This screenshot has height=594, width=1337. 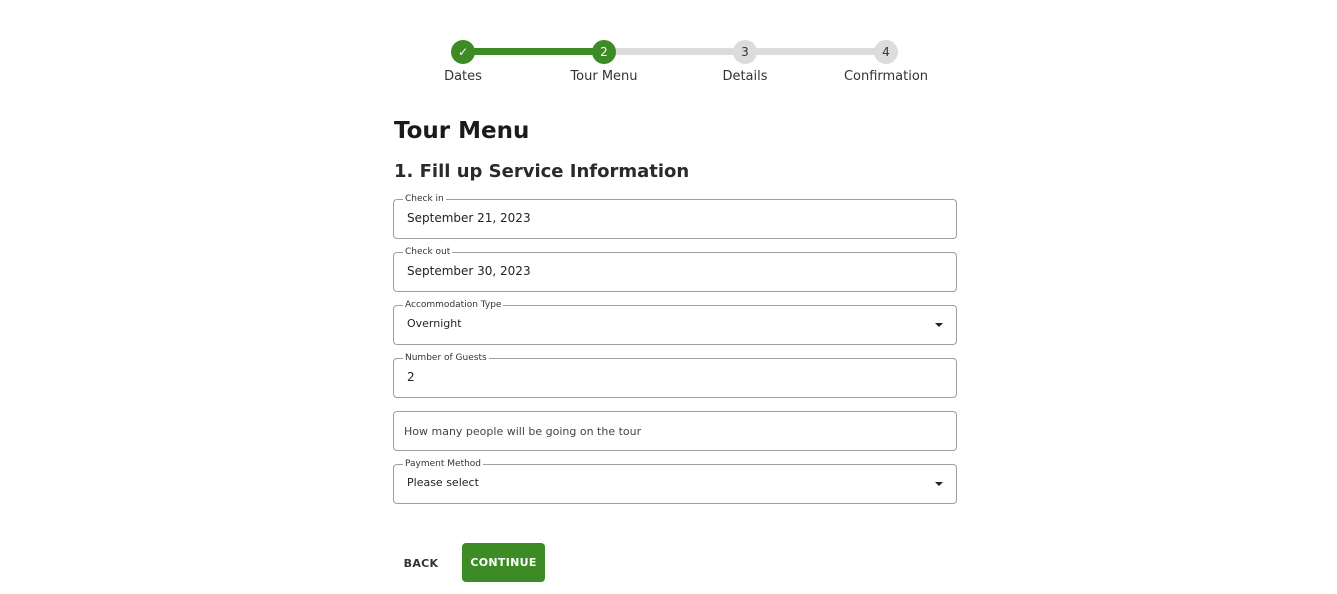 What do you see at coordinates (533, 51) in the screenshot?
I see `stepper-track-completed` at bounding box center [533, 51].